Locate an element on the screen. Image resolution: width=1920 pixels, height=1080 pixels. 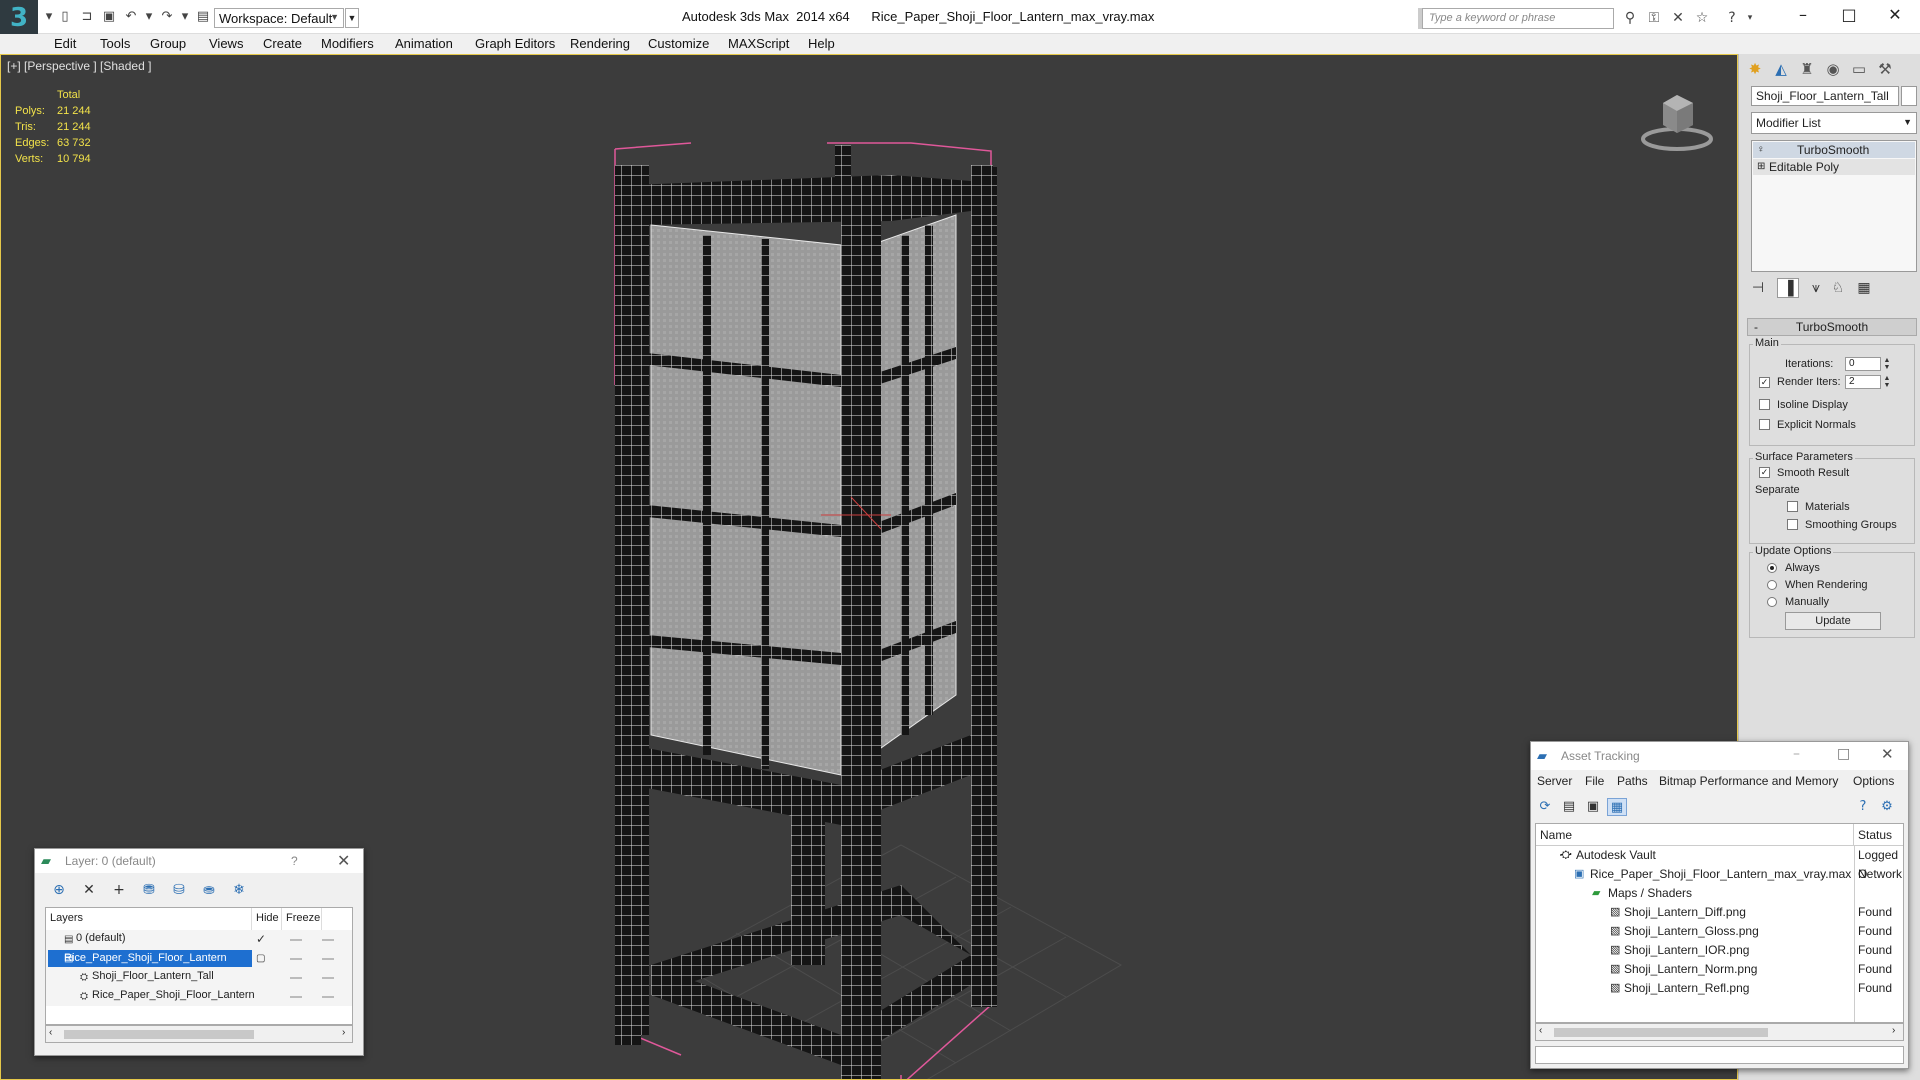
communication-center-icon: ✕ is located at coordinates (1678, 18).